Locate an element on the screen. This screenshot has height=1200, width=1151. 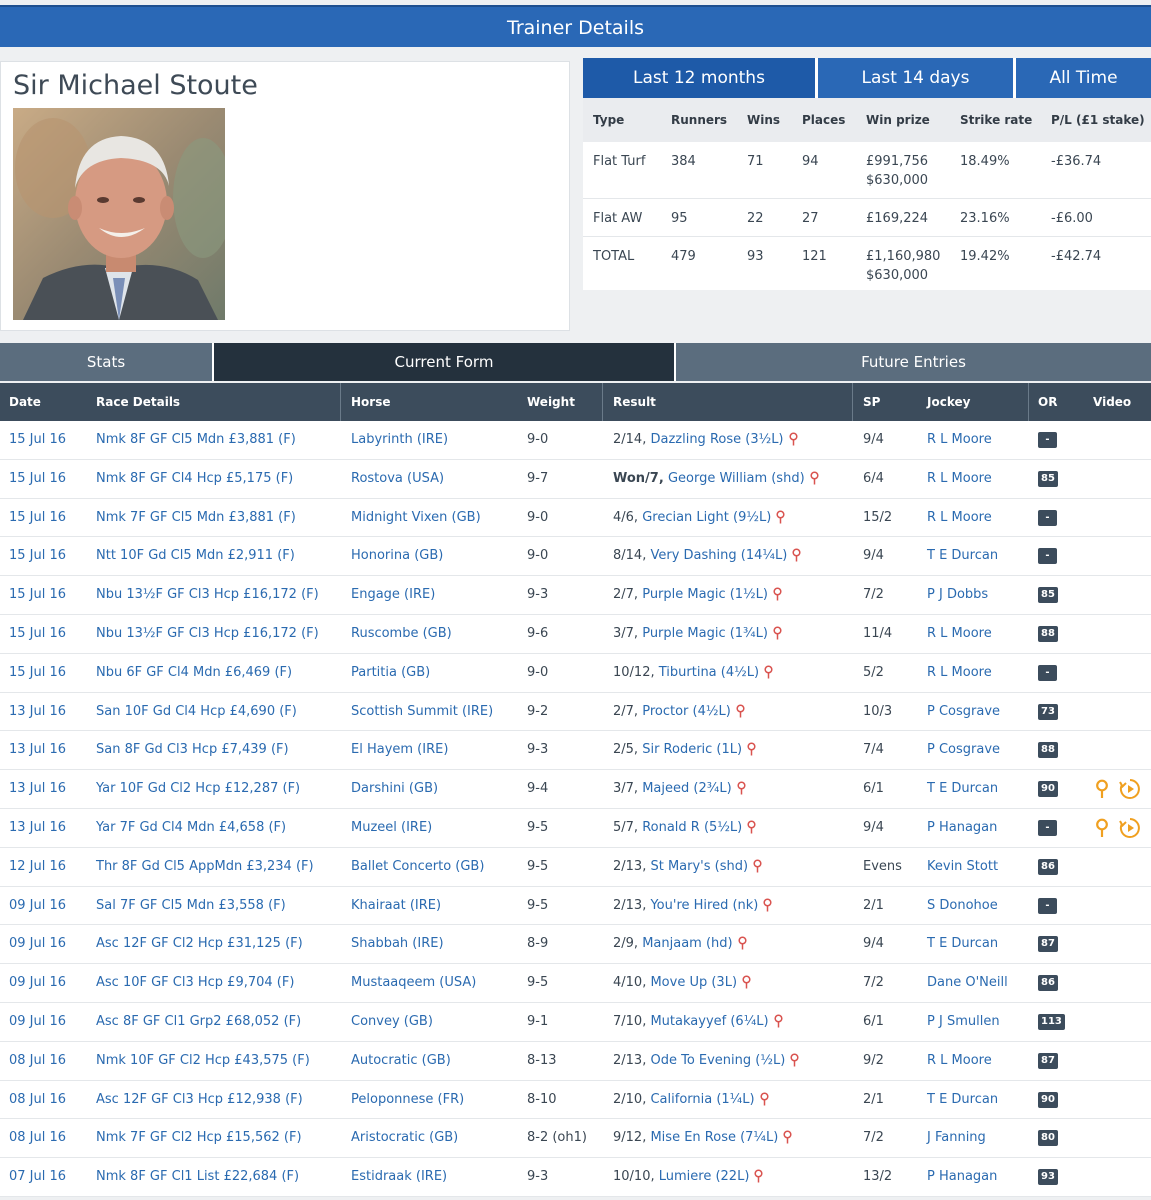
result-winner-link: Proctor (4½L) is located at coordinates (686, 711).